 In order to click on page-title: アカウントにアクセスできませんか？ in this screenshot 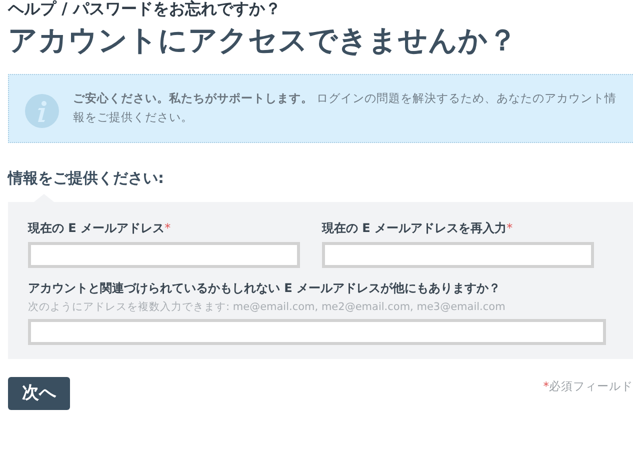, I will do `click(263, 40)`.